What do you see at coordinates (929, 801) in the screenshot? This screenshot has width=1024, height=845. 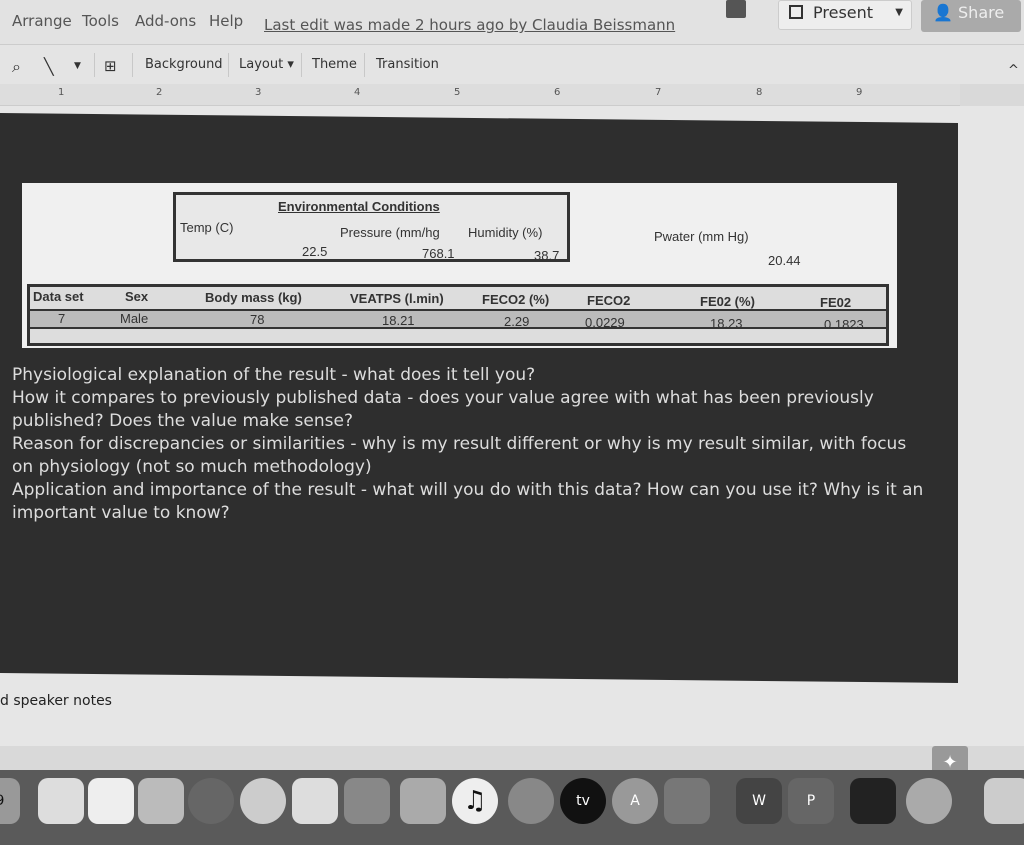 I see `chrome-icon` at bounding box center [929, 801].